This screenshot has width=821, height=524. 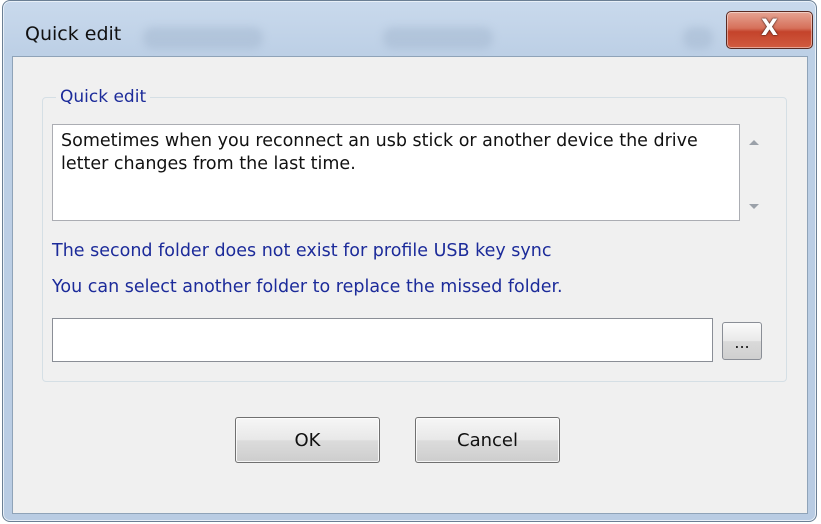 I want to click on window-title: Quick edit, so click(x=73, y=34).